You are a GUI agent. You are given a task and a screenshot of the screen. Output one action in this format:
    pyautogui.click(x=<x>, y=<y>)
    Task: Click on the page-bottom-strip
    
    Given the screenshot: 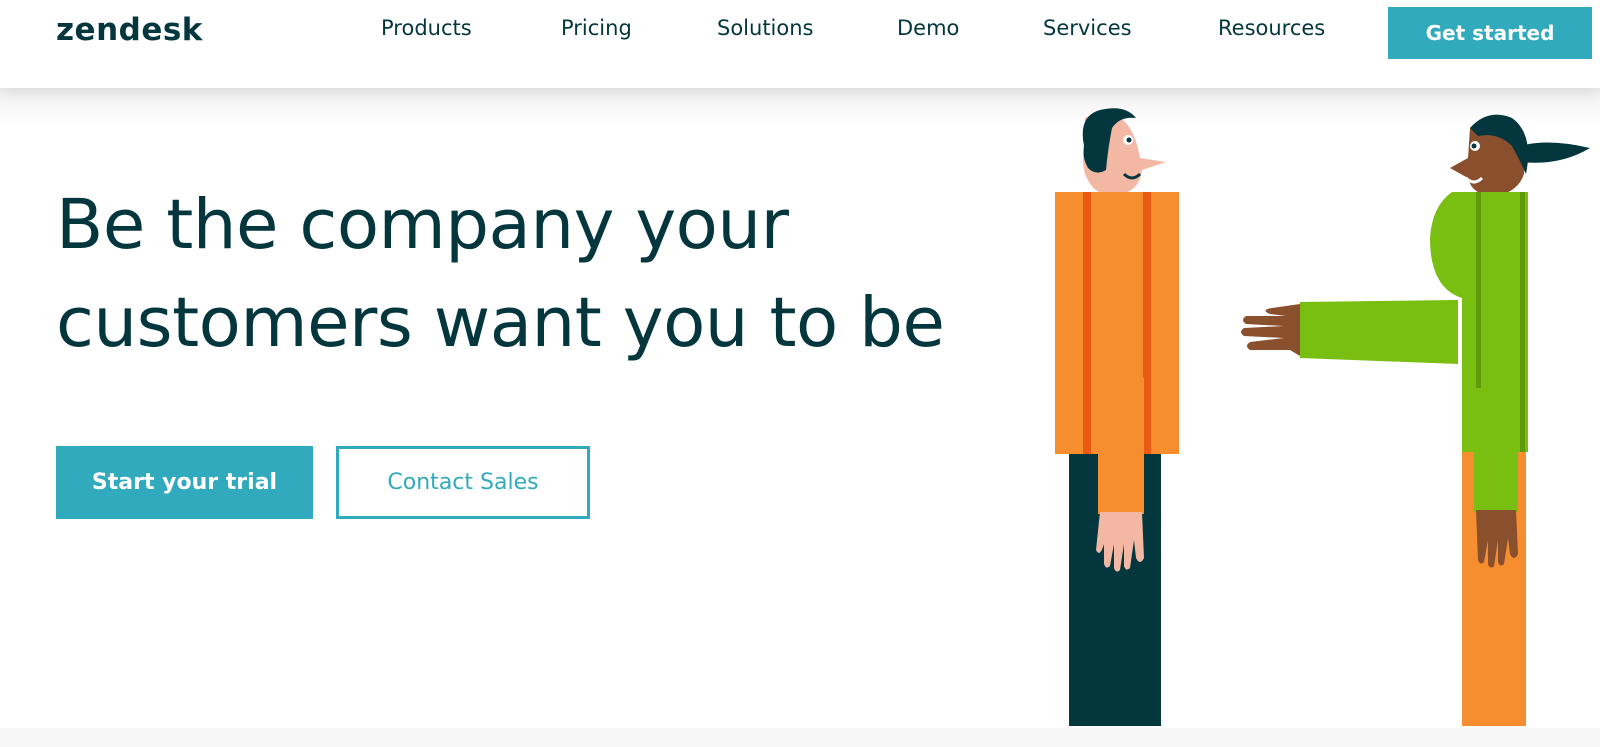 What is the action you would take?
    pyautogui.click(x=800, y=737)
    